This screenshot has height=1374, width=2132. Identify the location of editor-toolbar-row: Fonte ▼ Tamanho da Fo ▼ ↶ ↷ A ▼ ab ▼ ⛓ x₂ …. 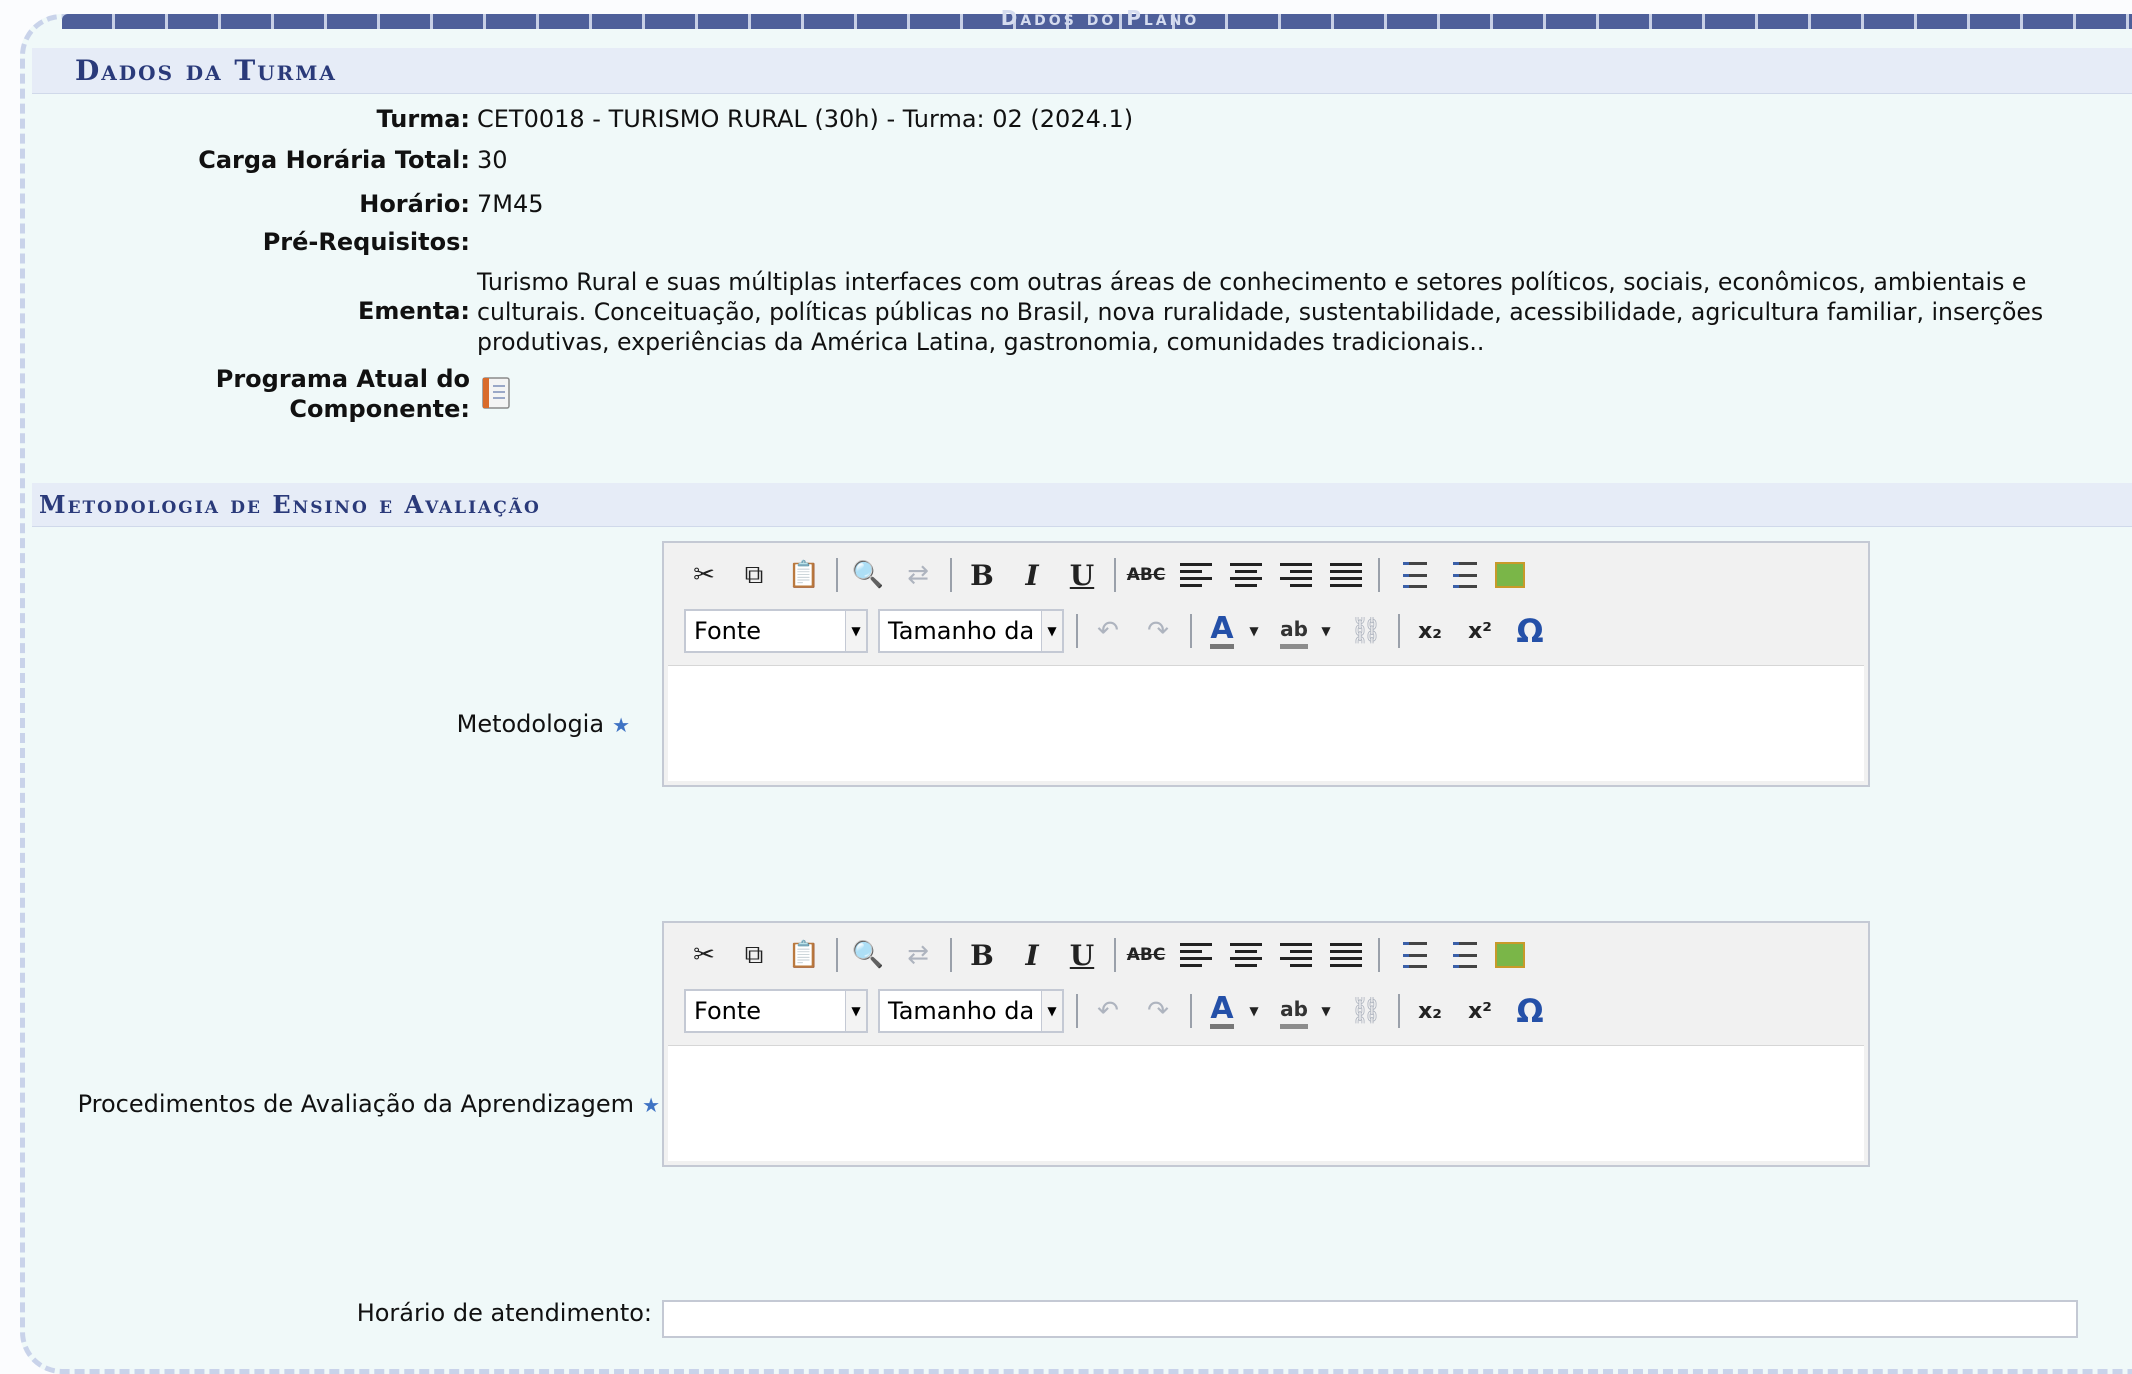
(1122, 1011).